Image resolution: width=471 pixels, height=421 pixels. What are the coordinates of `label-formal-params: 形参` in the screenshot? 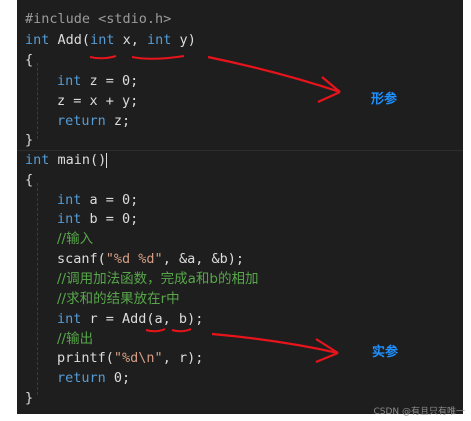 It's located at (384, 99).